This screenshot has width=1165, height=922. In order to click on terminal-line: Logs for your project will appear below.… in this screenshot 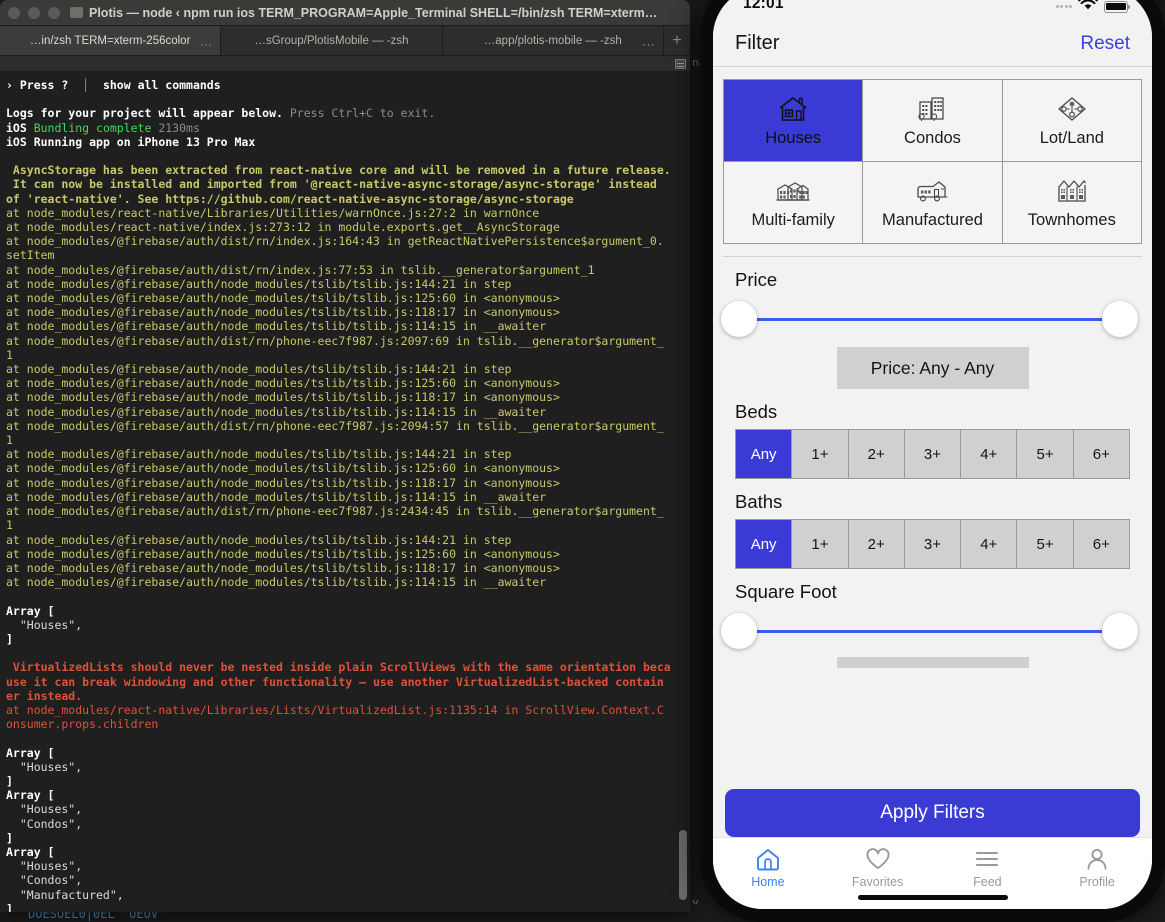, I will do `click(221, 113)`.